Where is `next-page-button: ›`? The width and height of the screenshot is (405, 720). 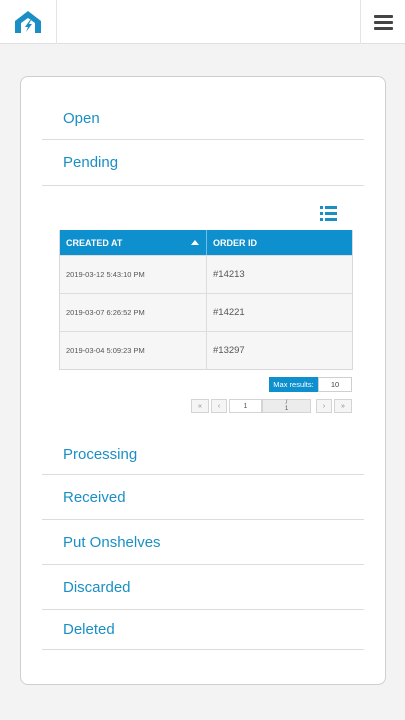
next-page-button: › is located at coordinates (324, 406).